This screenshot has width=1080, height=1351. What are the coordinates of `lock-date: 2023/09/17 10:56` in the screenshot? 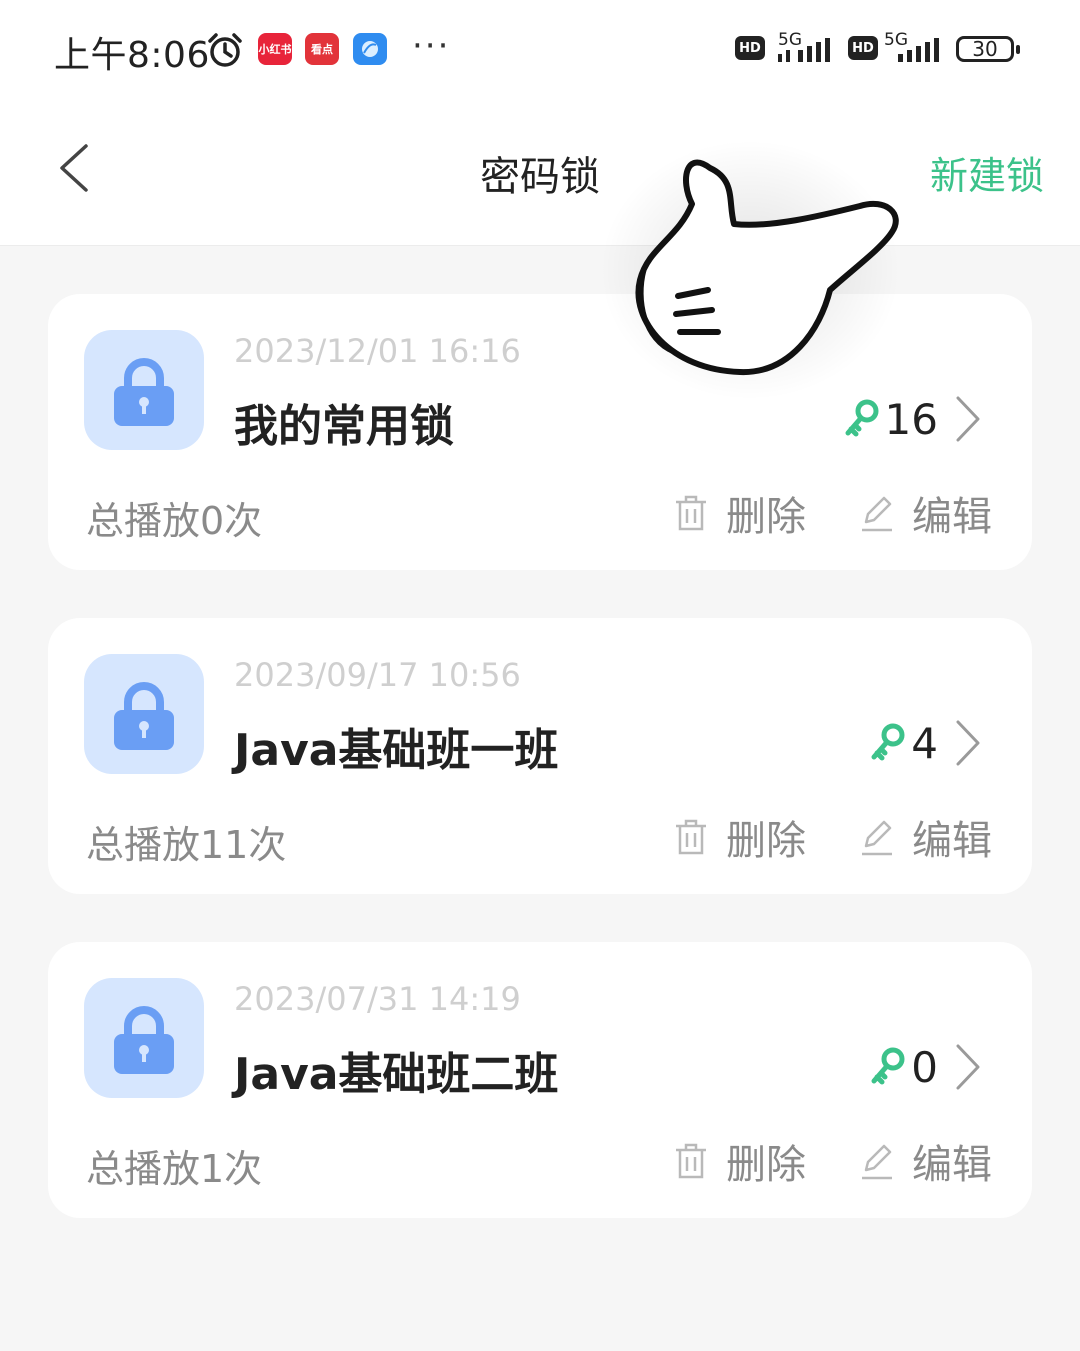 It's located at (377, 675).